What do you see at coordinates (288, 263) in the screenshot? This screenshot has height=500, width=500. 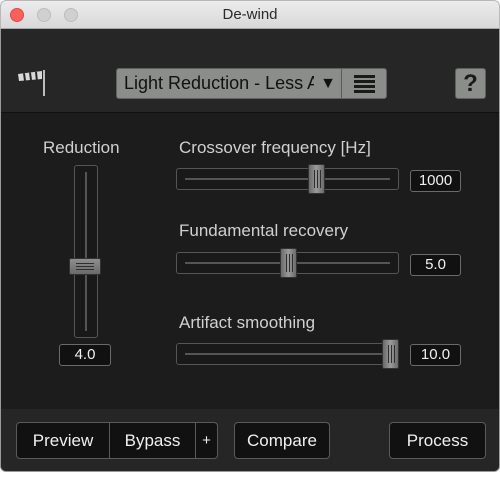 I see `fundamental-slider-handle` at bounding box center [288, 263].